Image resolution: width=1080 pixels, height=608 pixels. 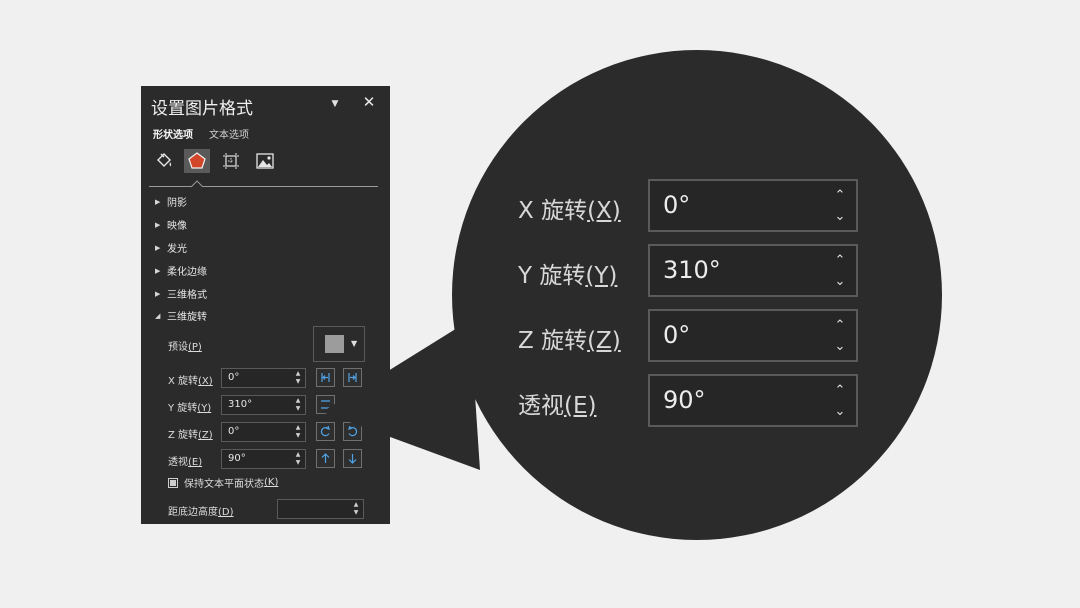 I want to click on zoom-x-rotation-input: 0° ⌃ ⌄, so click(x=753, y=205).